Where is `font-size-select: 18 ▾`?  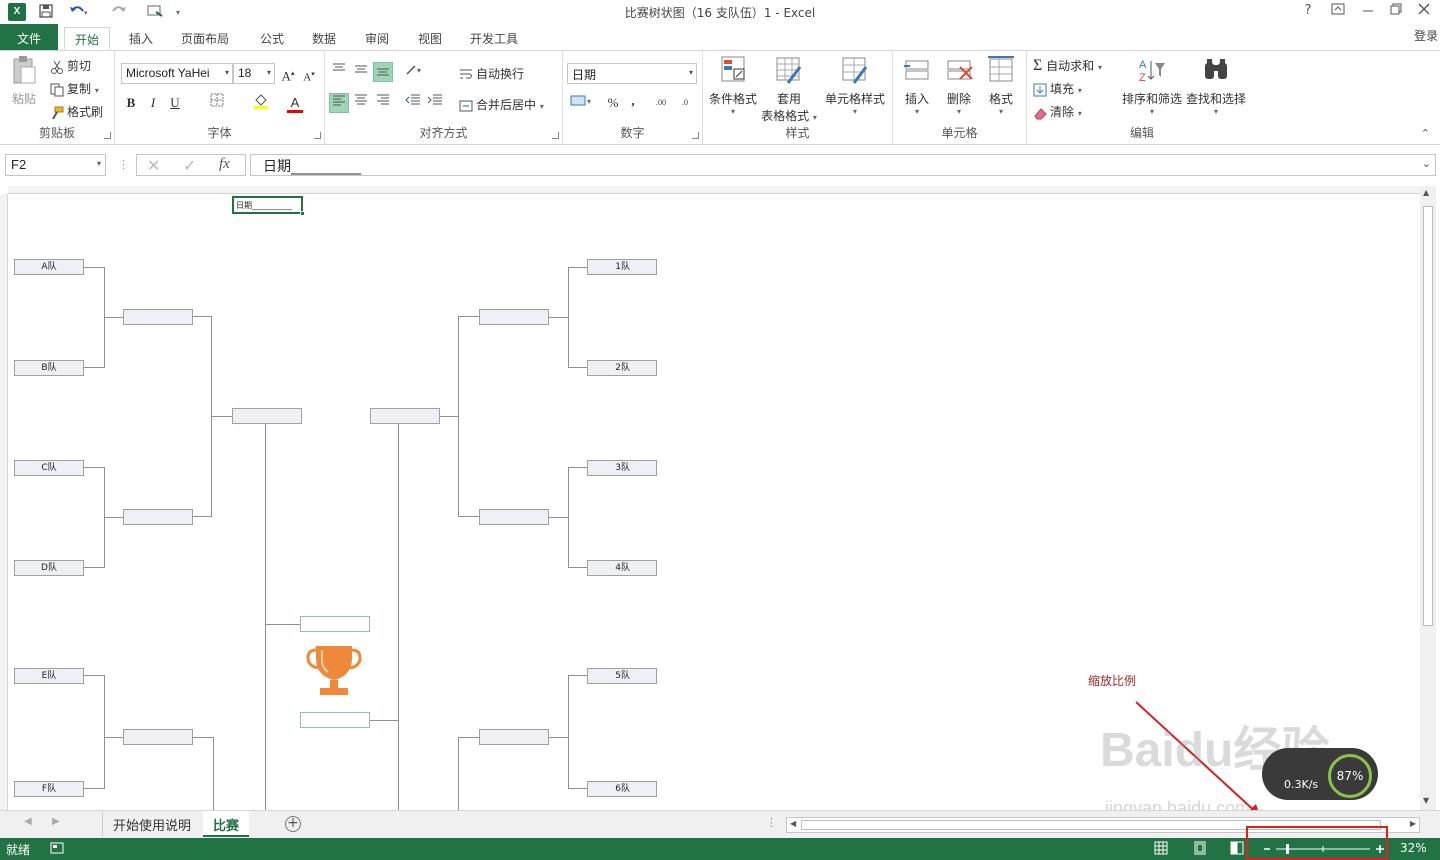
font-size-select: 18 ▾ is located at coordinates (254, 73).